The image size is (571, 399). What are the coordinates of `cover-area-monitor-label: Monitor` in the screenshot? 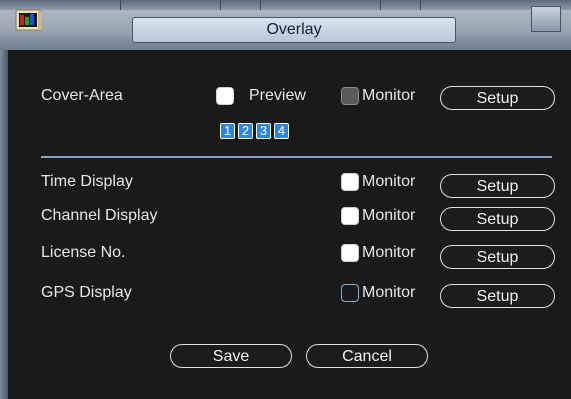 It's located at (389, 95).